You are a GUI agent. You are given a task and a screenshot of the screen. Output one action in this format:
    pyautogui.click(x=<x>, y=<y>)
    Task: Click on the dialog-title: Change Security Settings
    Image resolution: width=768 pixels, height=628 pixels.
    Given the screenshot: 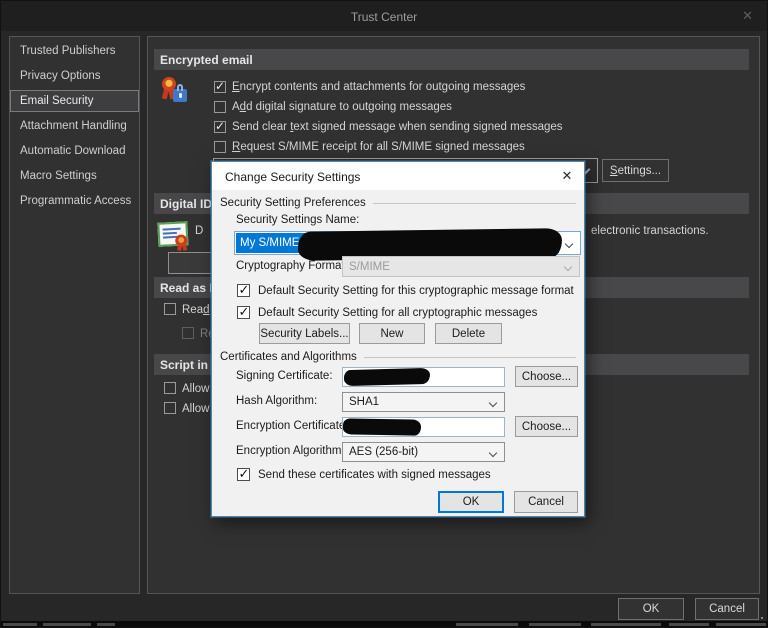 What is the action you would take?
    pyautogui.click(x=293, y=177)
    